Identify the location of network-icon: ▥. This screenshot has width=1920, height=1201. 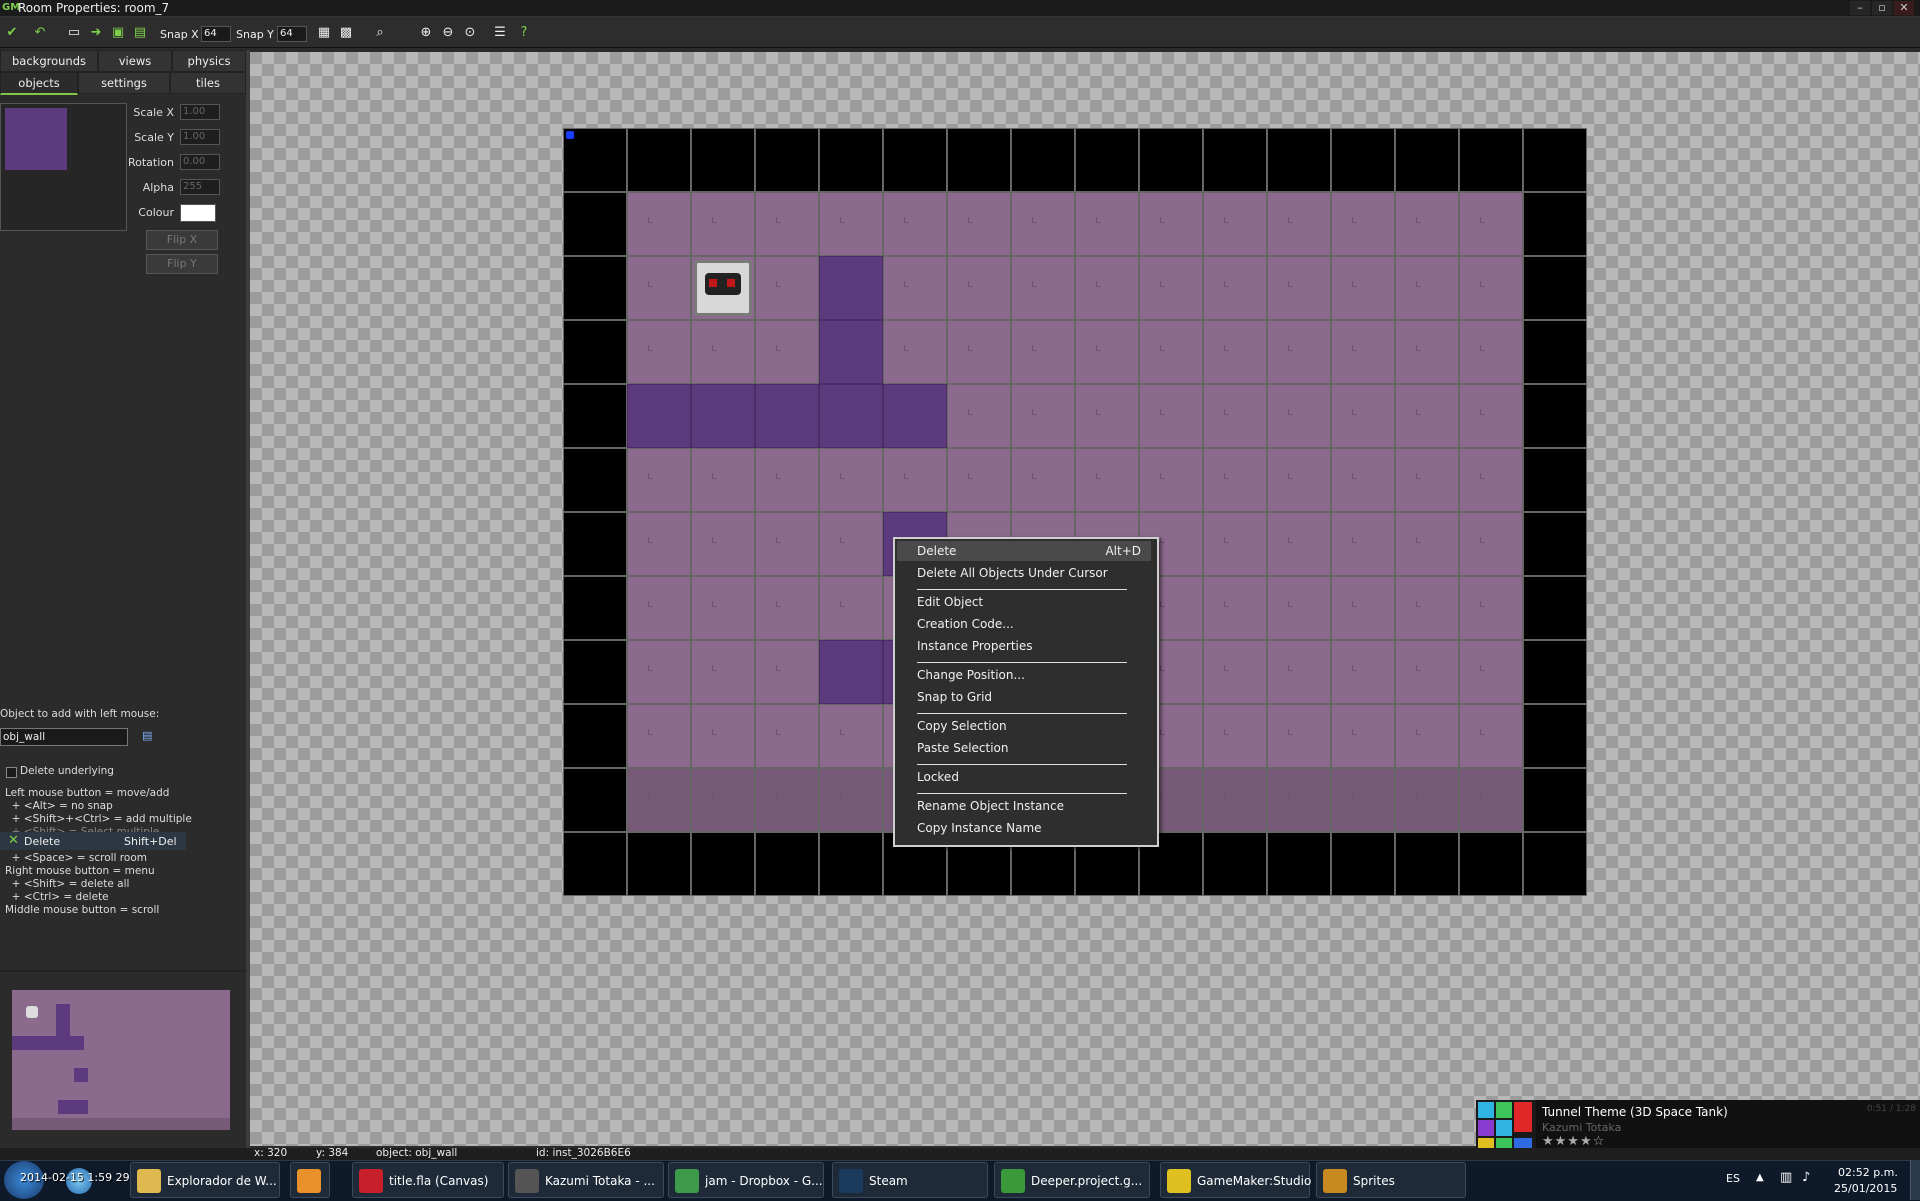
(1786, 1177).